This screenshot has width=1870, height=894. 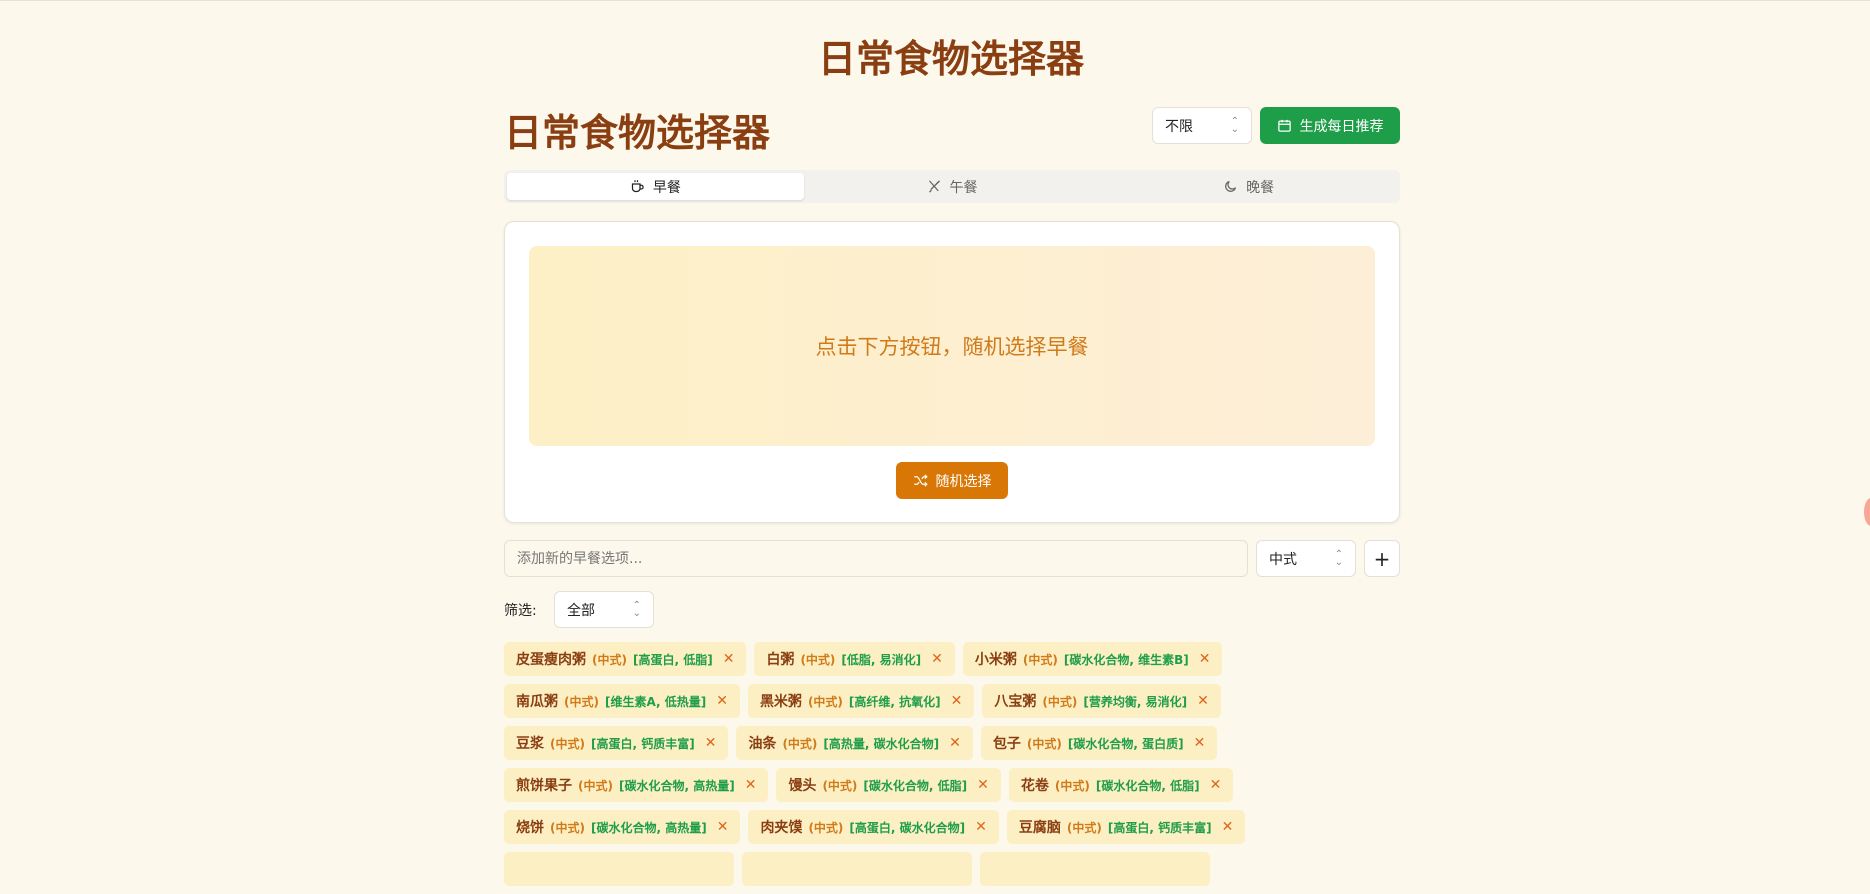 What do you see at coordinates (780, 660) in the screenshot?
I see `food-name: 白粥` at bounding box center [780, 660].